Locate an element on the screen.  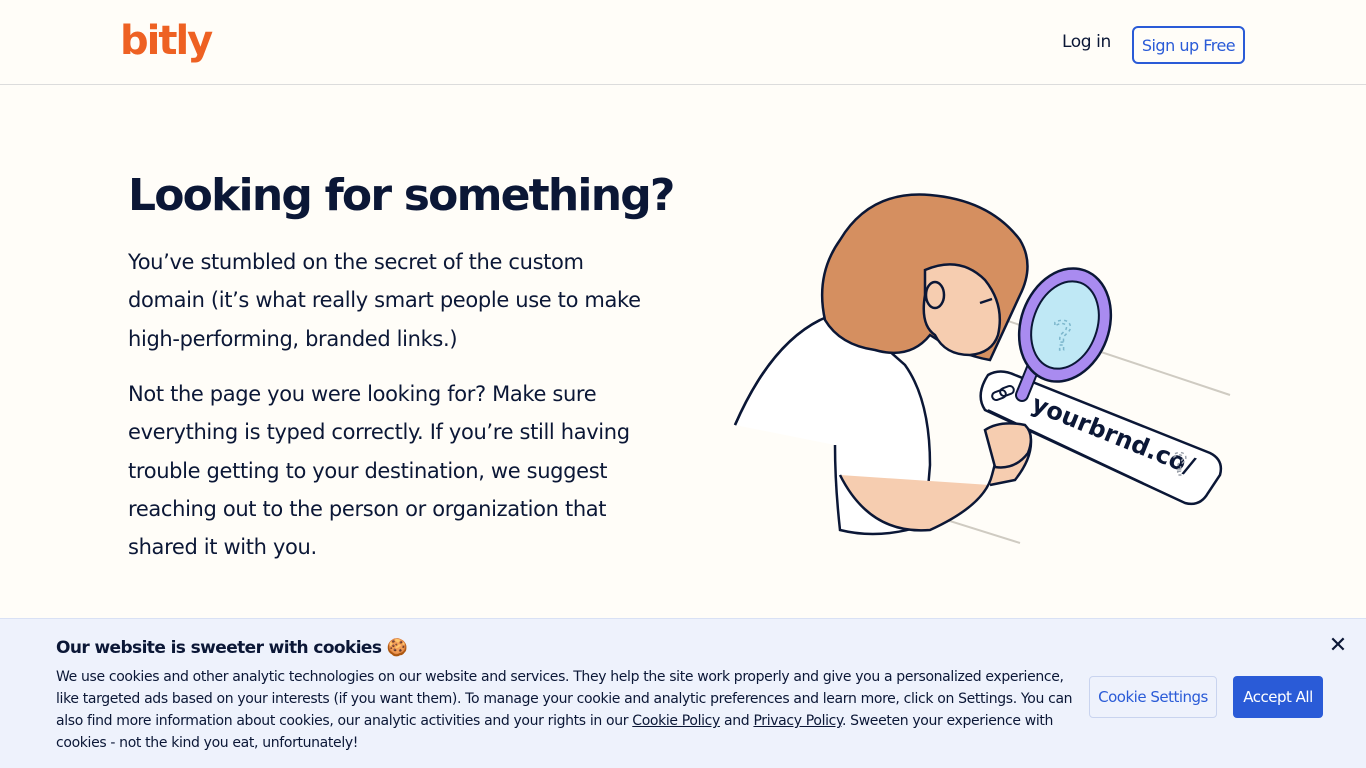
privacy-policy-link: Privacy Policy is located at coordinates (797, 721).